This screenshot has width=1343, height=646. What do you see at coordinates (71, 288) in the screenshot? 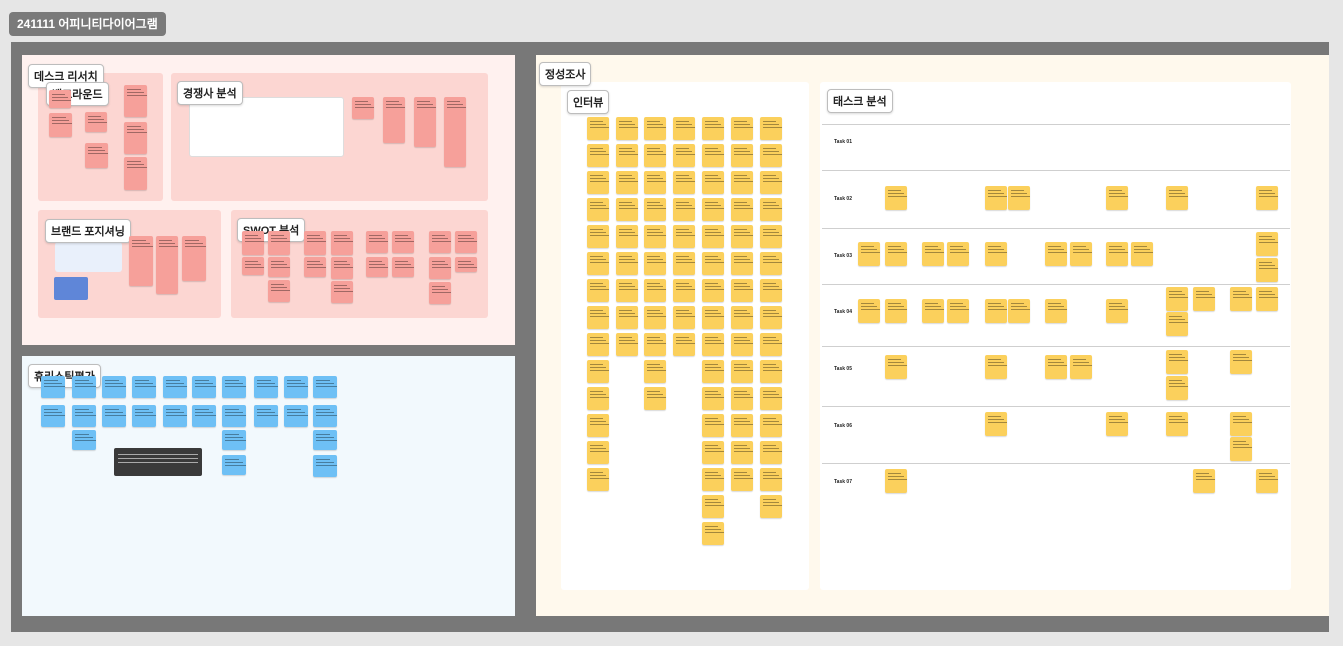
I see `positioning-thumbnail-image` at bounding box center [71, 288].